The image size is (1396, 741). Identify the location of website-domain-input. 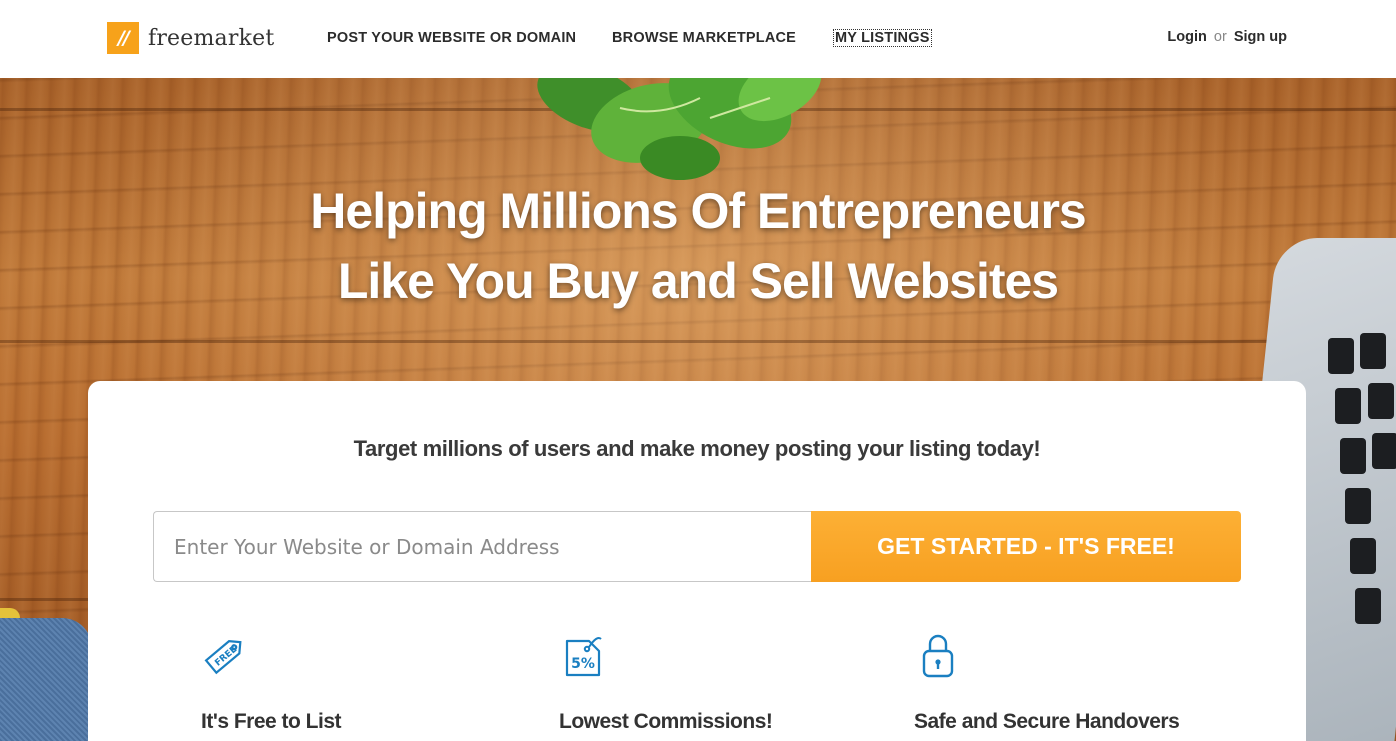
(482, 546).